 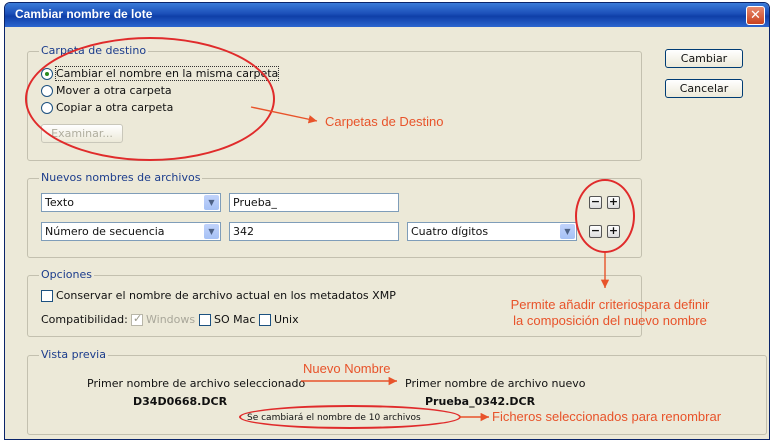 I want to click on arrow-destino, so click(x=284, y=115).